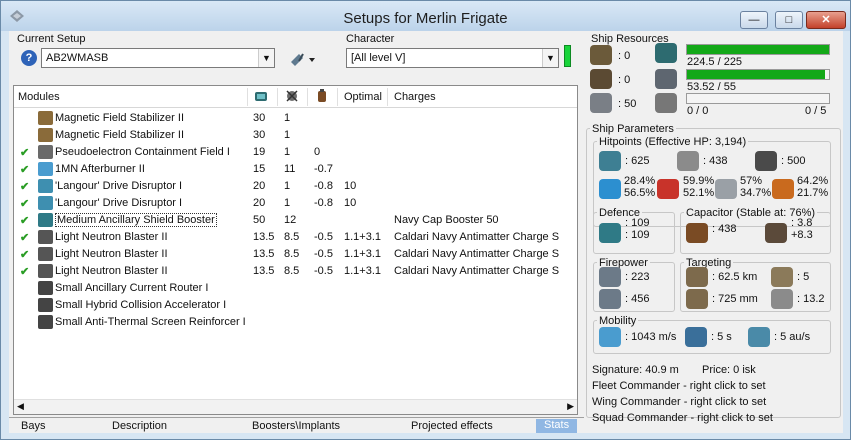 The height and width of the screenshot is (440, 851). I want to click on cell-c2: 12, so click(290, 220).